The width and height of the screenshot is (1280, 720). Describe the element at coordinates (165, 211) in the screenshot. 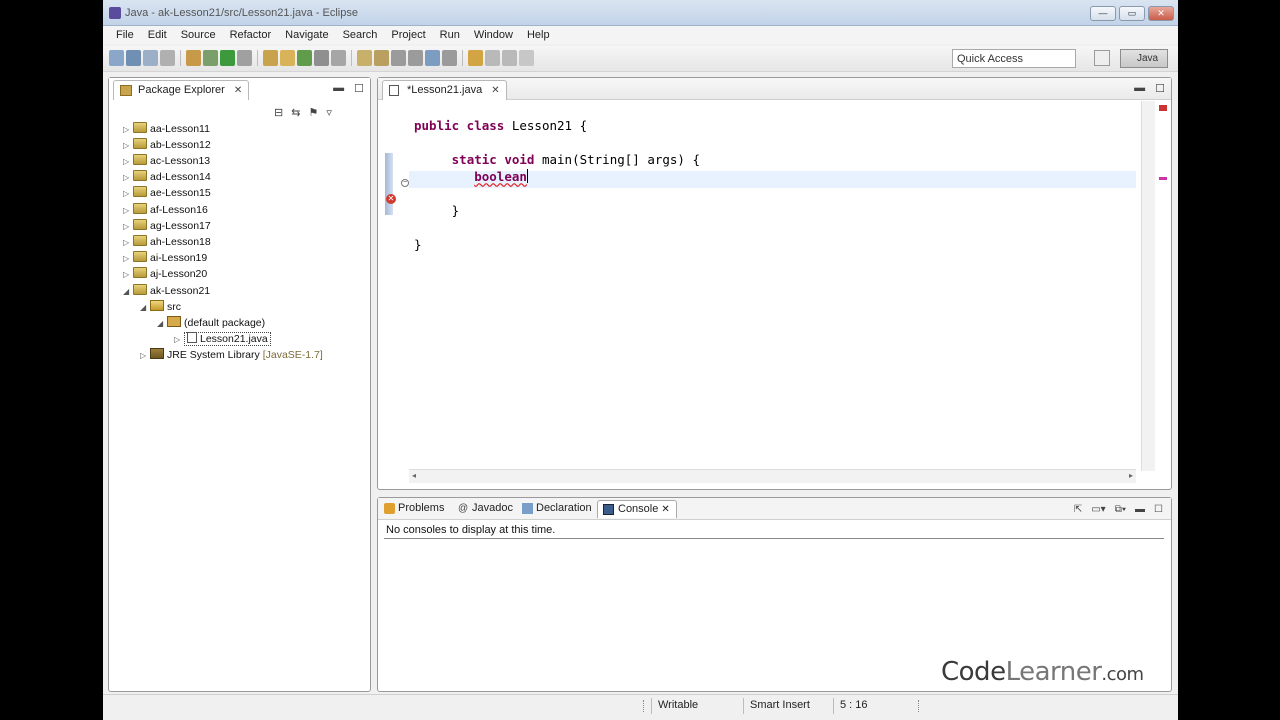

I see `tree-item: ▷ af-Lesson16` at that location.